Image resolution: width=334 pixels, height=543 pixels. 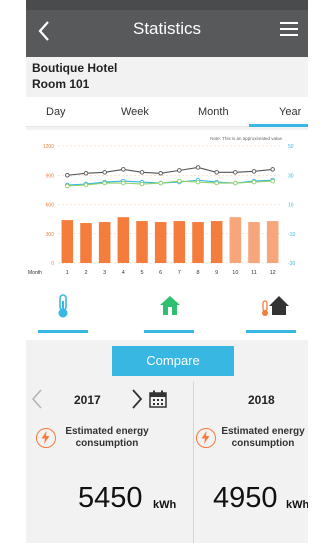 What do you see at coordinates (170, 305) in the screenshot?
I see `home-icon` at bounding box center [170, 305].